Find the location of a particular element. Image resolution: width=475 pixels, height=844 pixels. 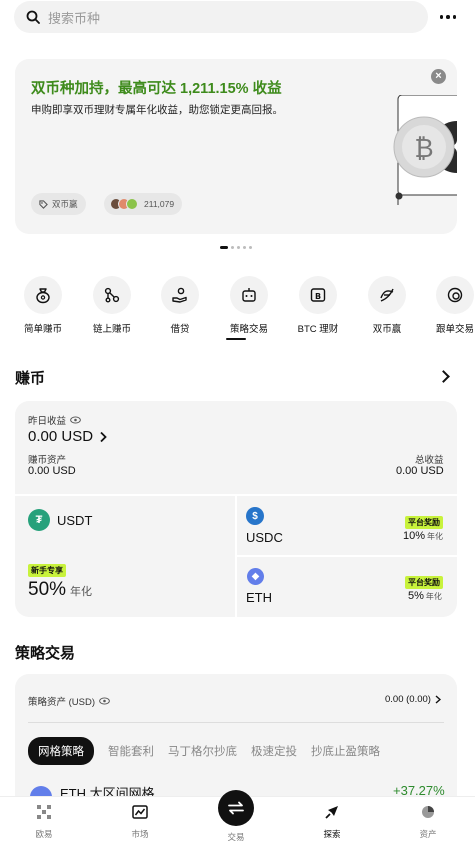

banner-tag: 双币赢 is located at coordinates (58, 204).